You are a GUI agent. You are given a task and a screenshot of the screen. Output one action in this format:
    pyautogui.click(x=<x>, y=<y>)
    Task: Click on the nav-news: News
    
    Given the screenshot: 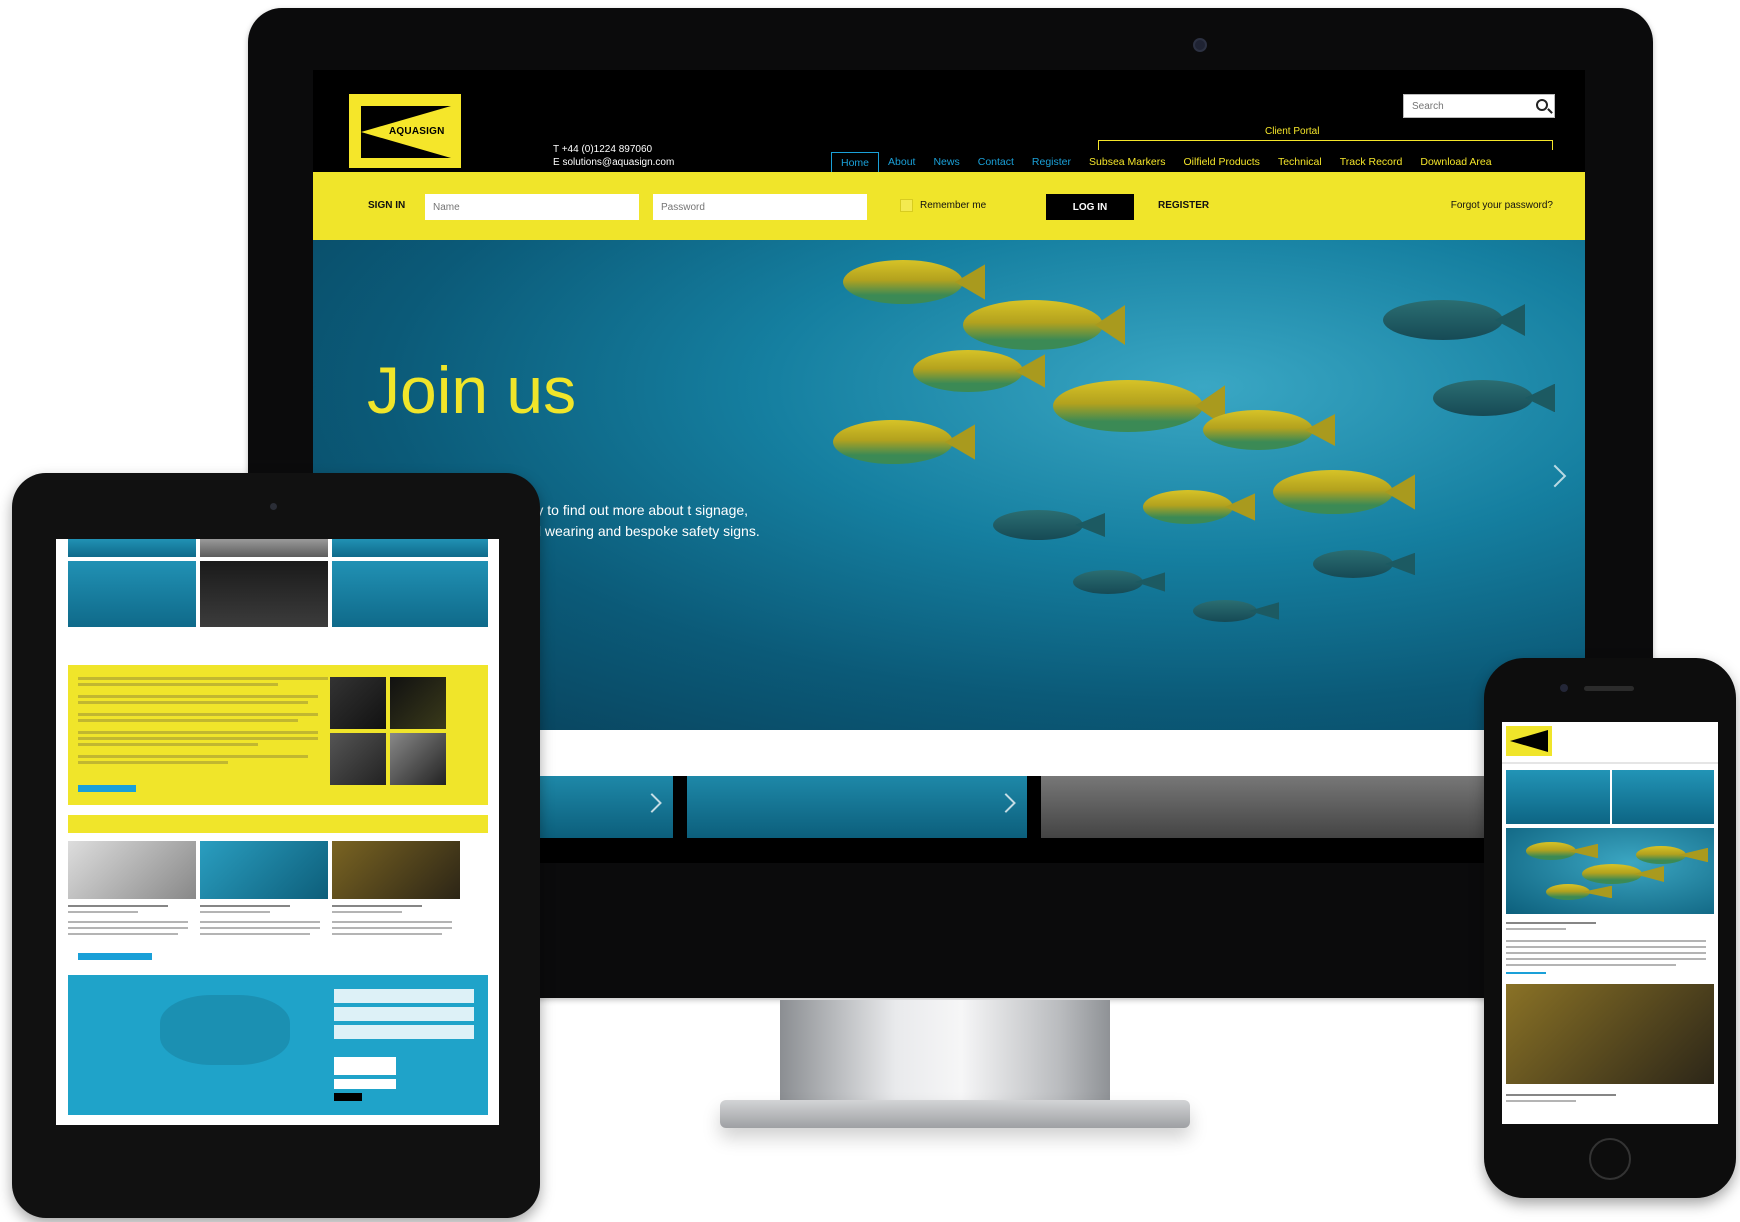 What is the action you would take?
    pyautogui.click(x=946, y=163)
    